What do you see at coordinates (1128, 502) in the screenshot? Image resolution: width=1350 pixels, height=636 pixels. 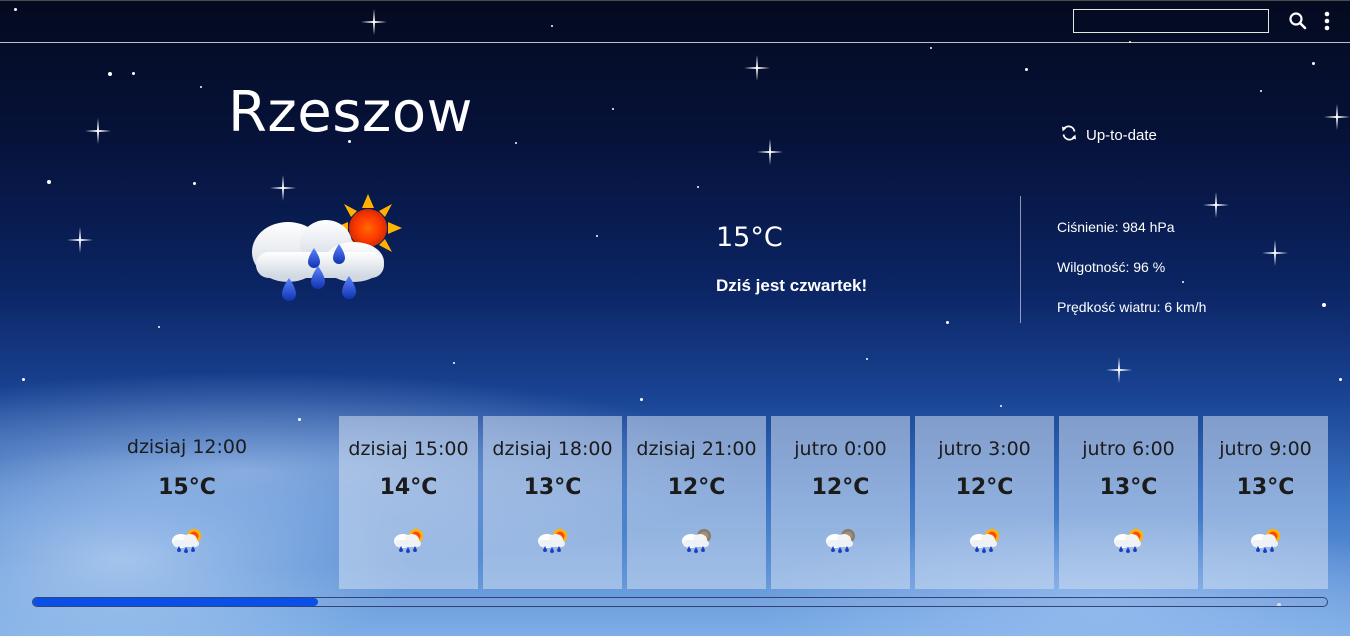 I see `forecast-card: jutro 6:00 13°C` at bounding box center [1128, 502].